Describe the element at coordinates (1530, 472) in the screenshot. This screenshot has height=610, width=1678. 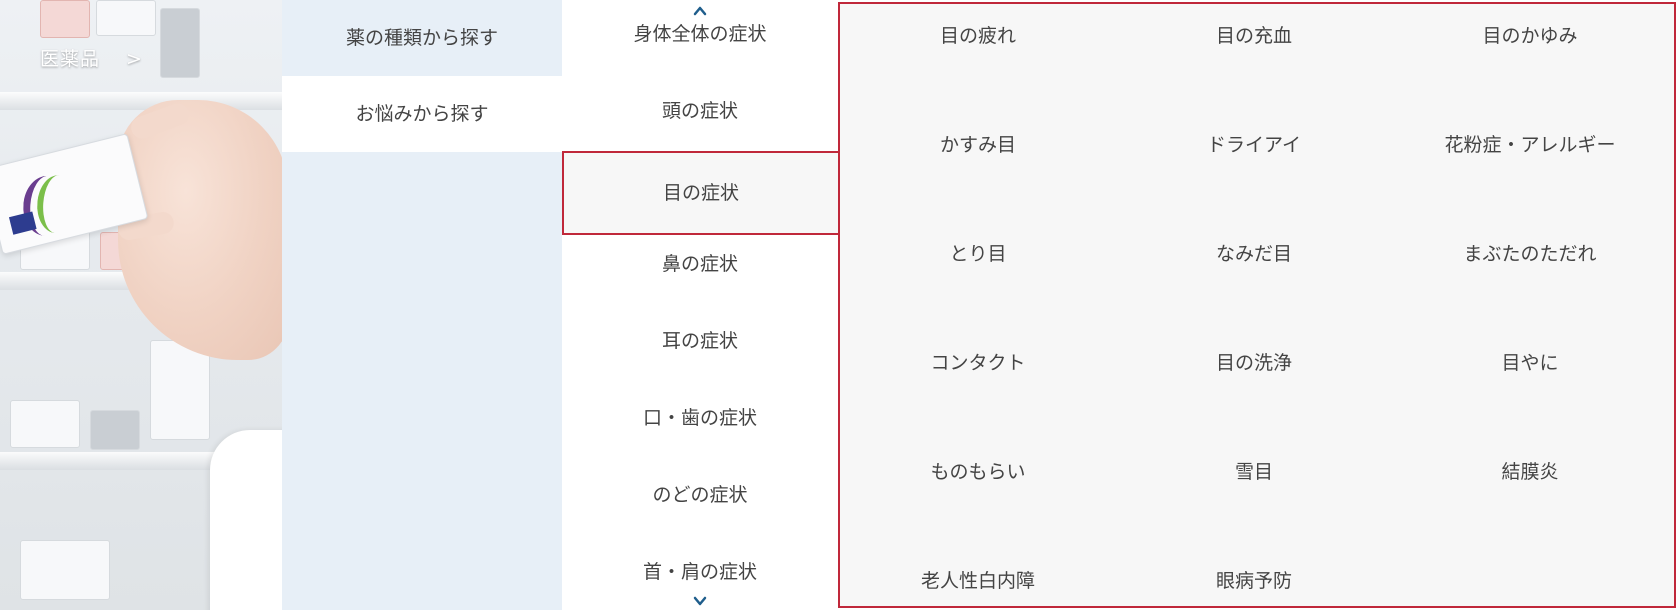
I see `symptom-conjunctivitis: 結膜炎` at that location.